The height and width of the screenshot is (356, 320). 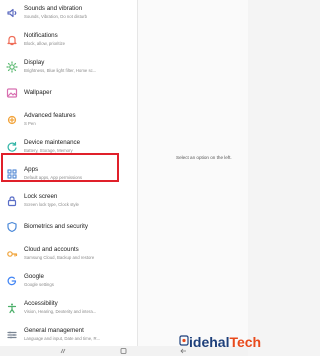 I want to click on lock-icon, so click(x=12, y=201).